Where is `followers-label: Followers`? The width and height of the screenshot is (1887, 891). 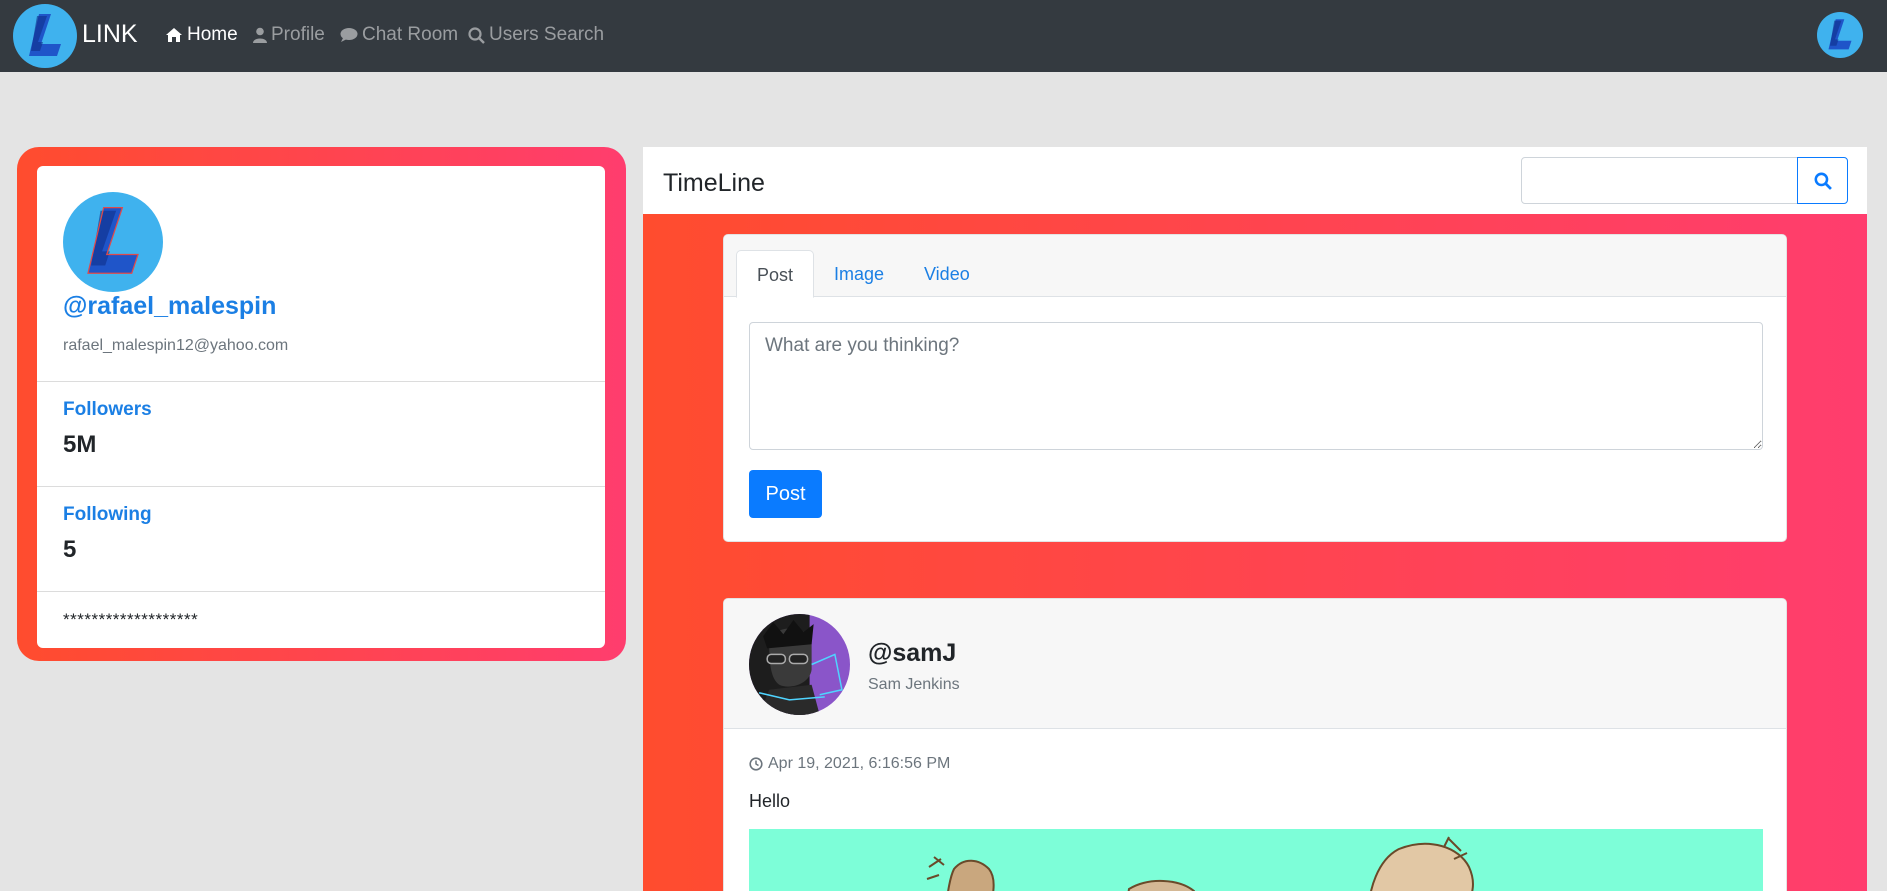
followers-label: Followers is located at coordinates (107, 410).